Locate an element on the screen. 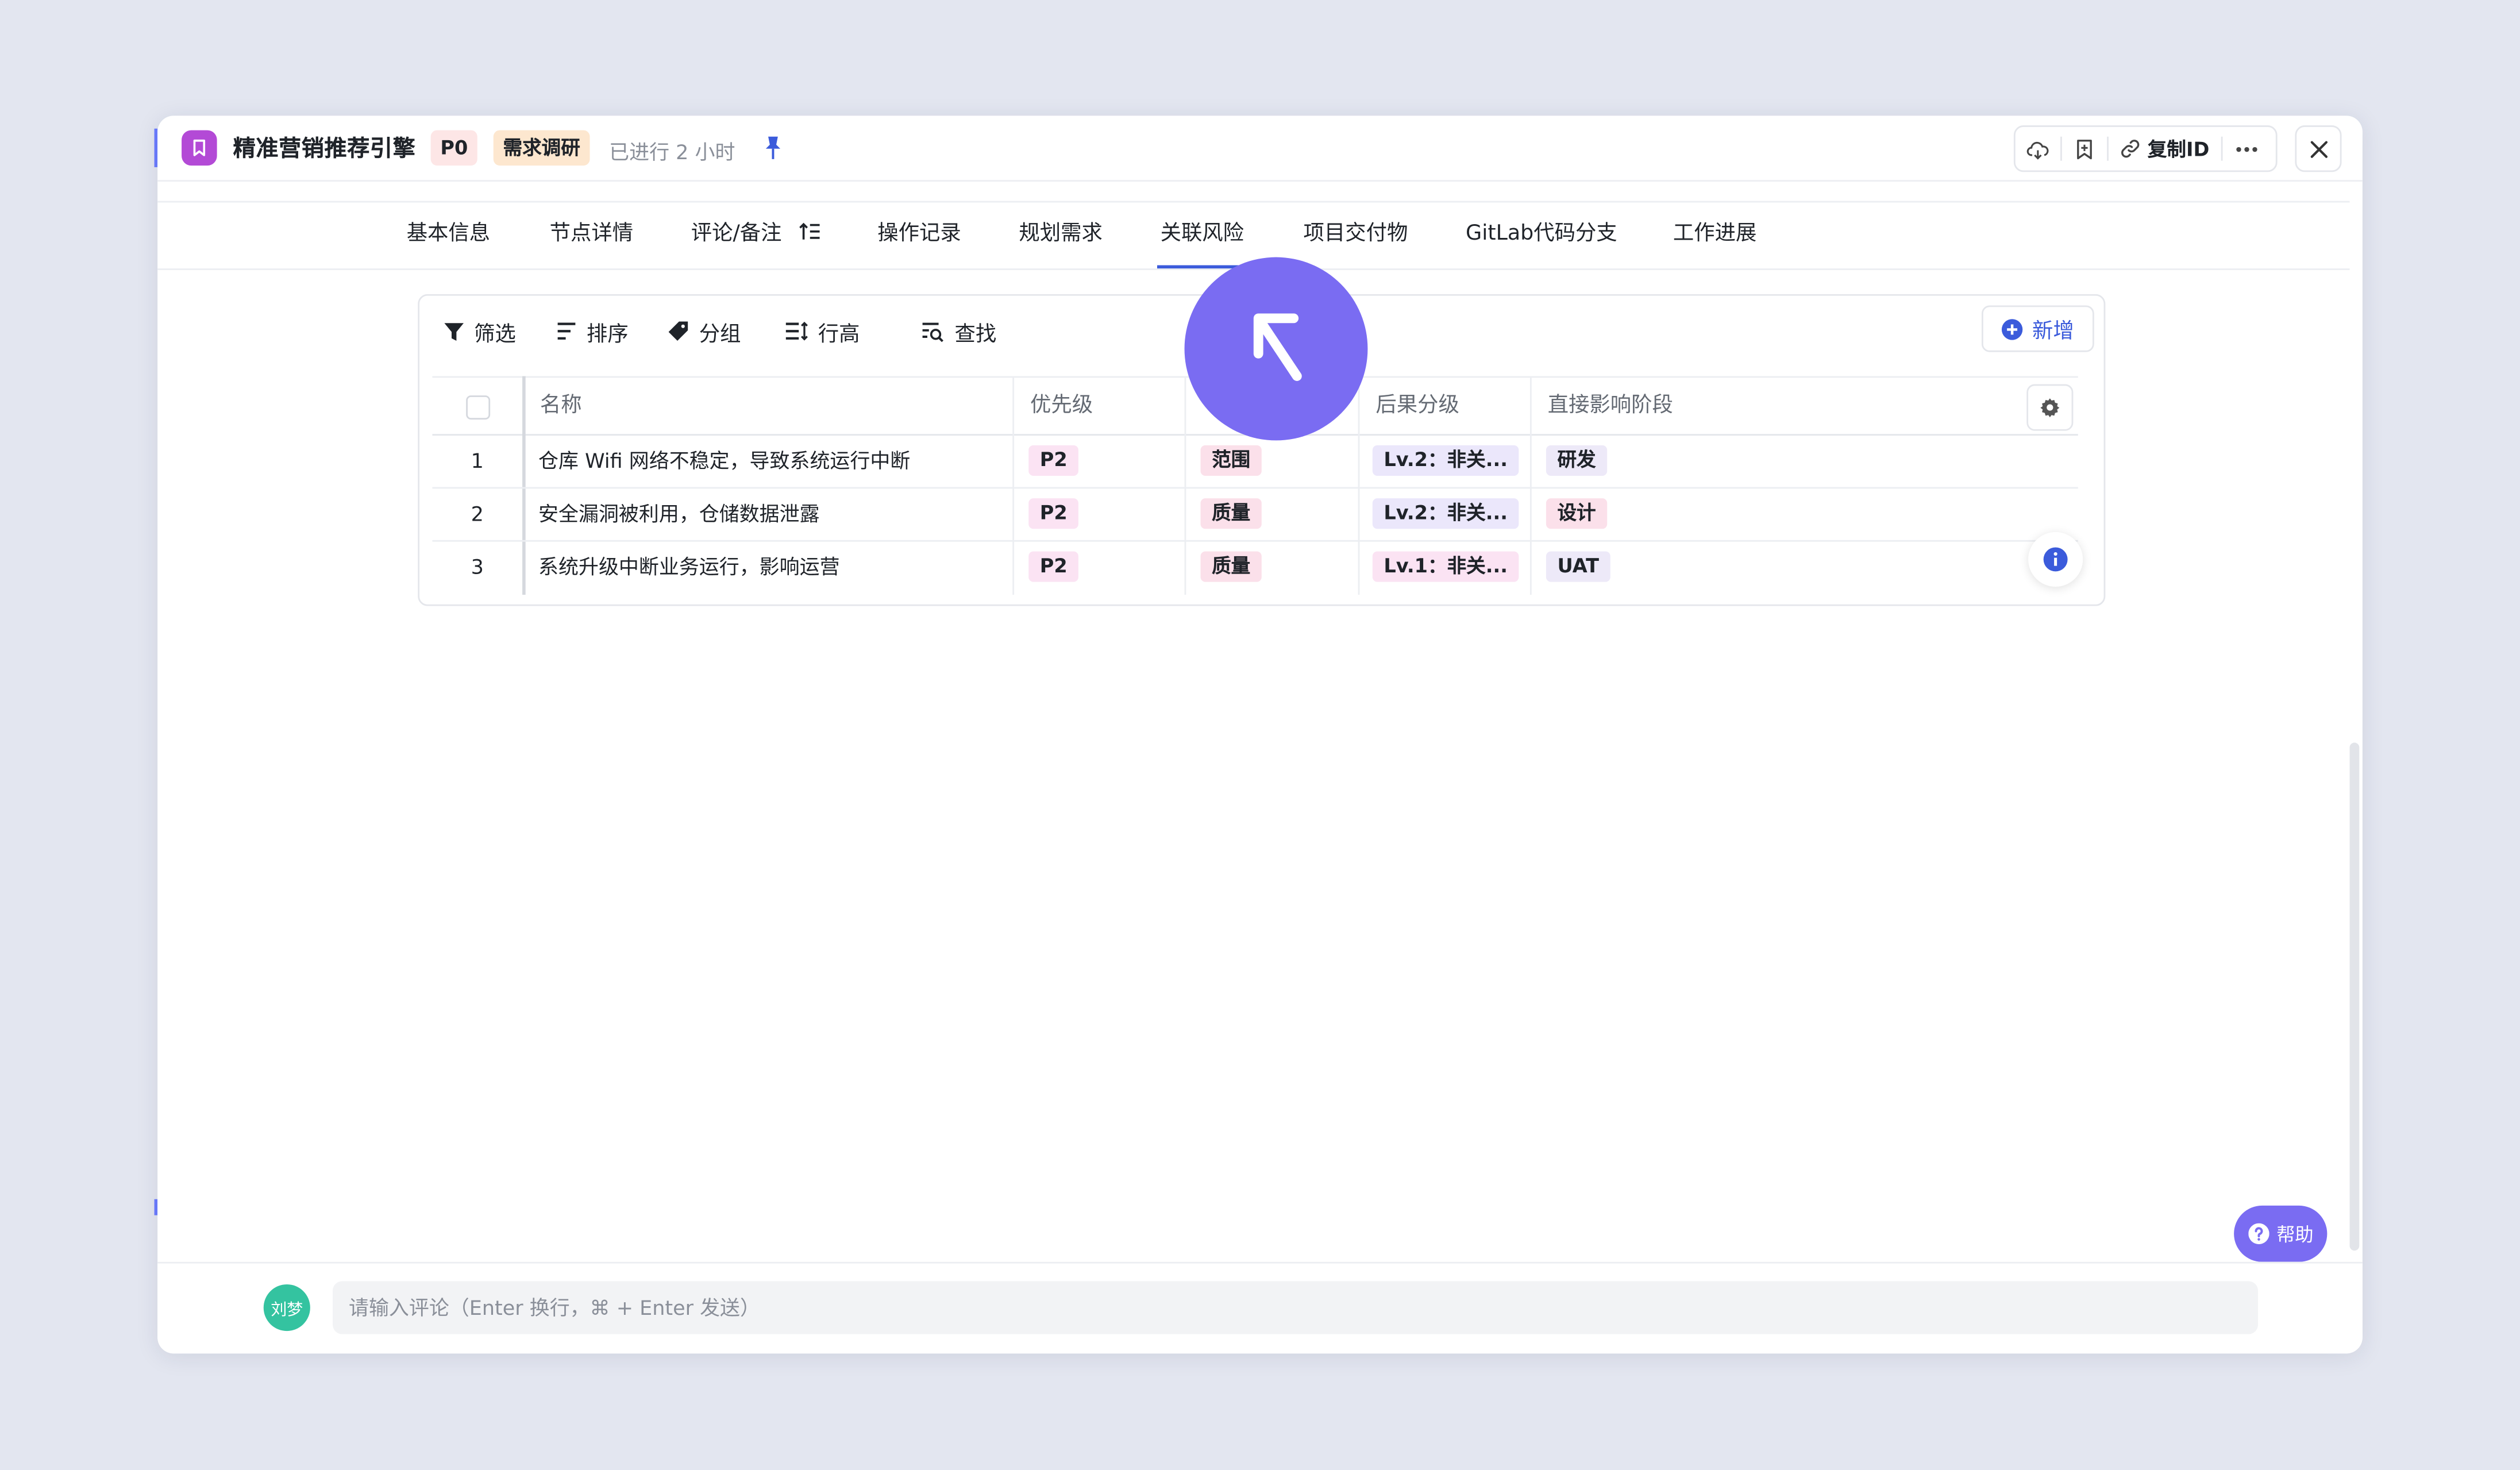  sort-order-icon is located at coordinates (808, 231).